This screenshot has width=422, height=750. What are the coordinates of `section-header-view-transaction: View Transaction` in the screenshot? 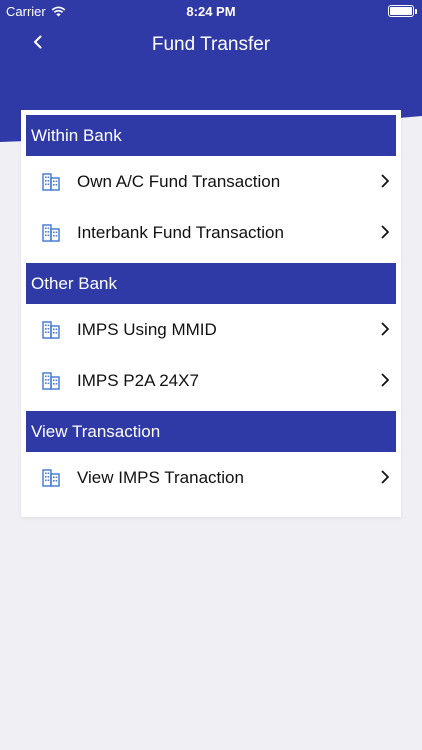 It's located at (211, 431).